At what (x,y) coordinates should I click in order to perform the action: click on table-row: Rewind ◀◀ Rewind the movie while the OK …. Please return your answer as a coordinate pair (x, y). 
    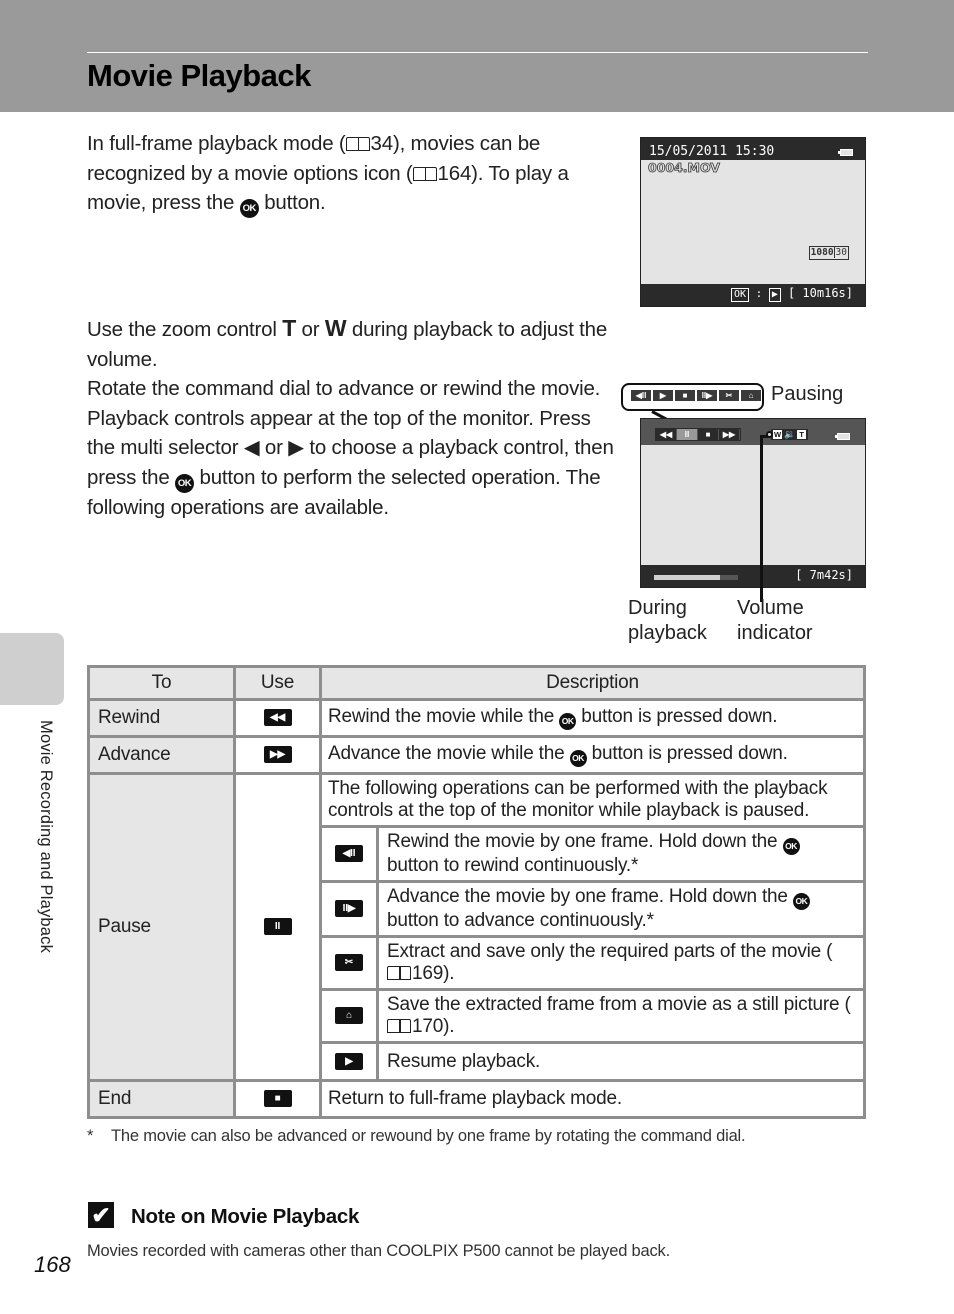
    Looking at the image, I should click on (476, 718).